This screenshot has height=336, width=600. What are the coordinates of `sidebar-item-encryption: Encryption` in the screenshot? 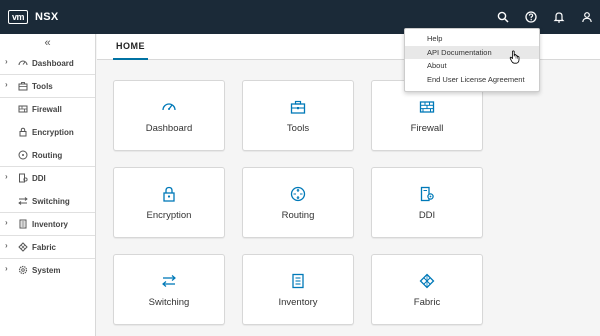 It's located at (47, 132).